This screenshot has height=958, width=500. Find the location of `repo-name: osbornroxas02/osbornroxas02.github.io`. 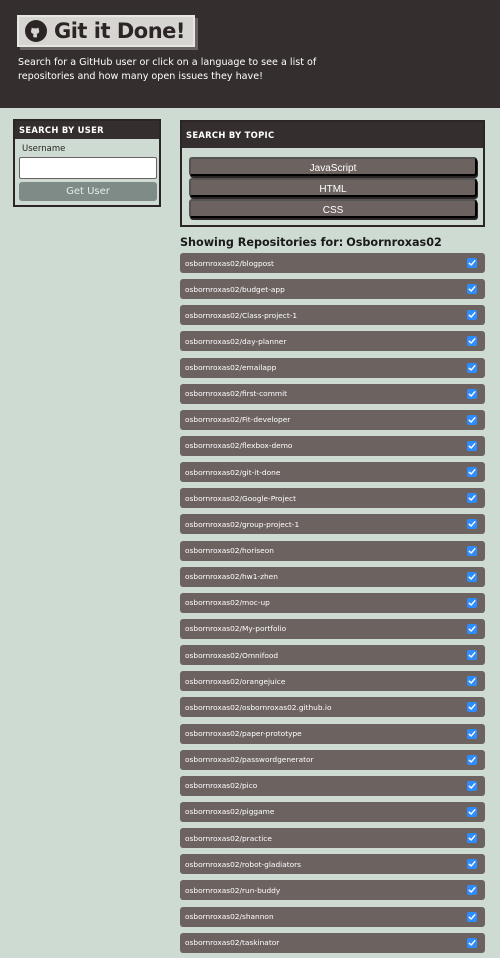

repo-name: osbornroxas02/osbornroxas02.github.io is located at coordinates (258, 707).